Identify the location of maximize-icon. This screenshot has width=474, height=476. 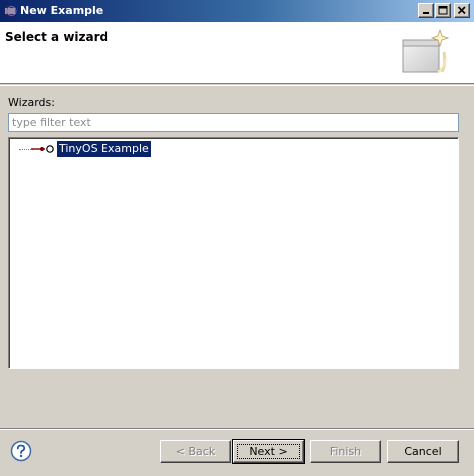
(443, 10).